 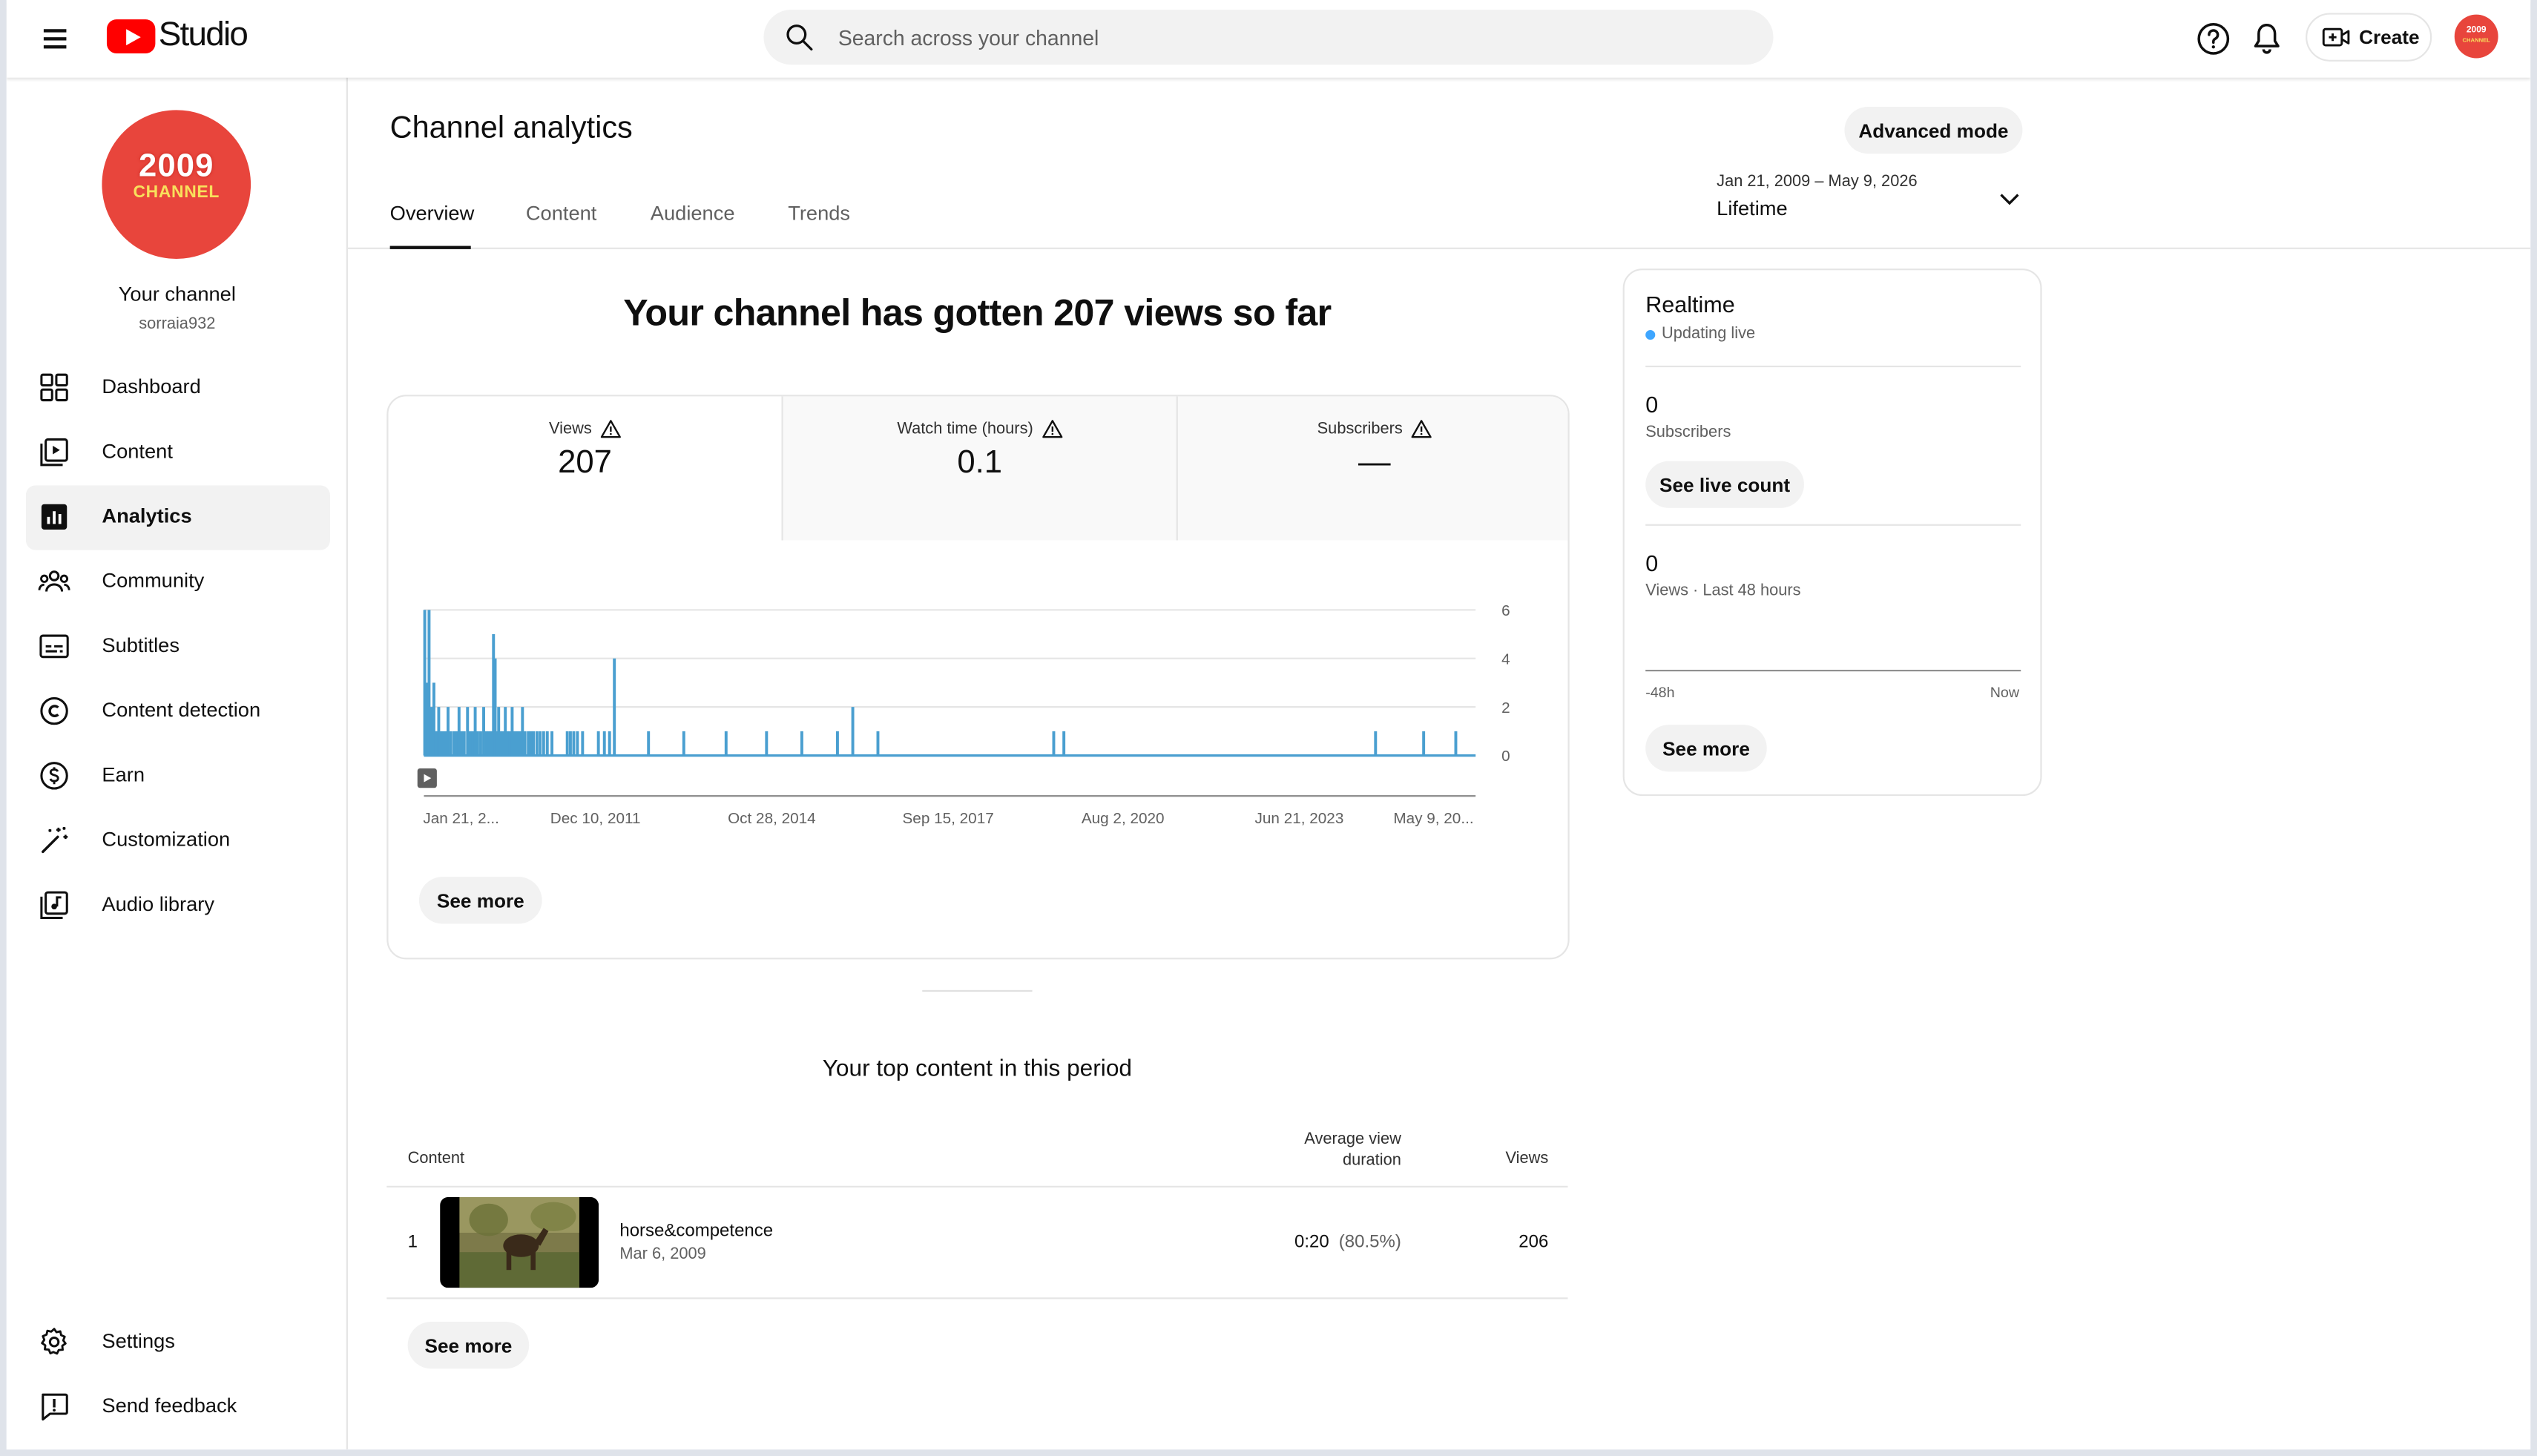 I want to click on channel-avatar-year: 2009, so click(x=177, y=166).